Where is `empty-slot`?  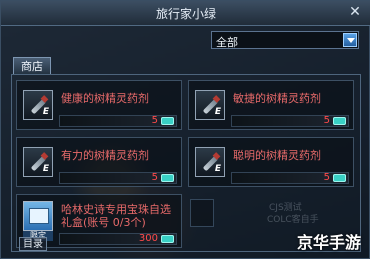
empty-slot is located at coordinates (202, 213).